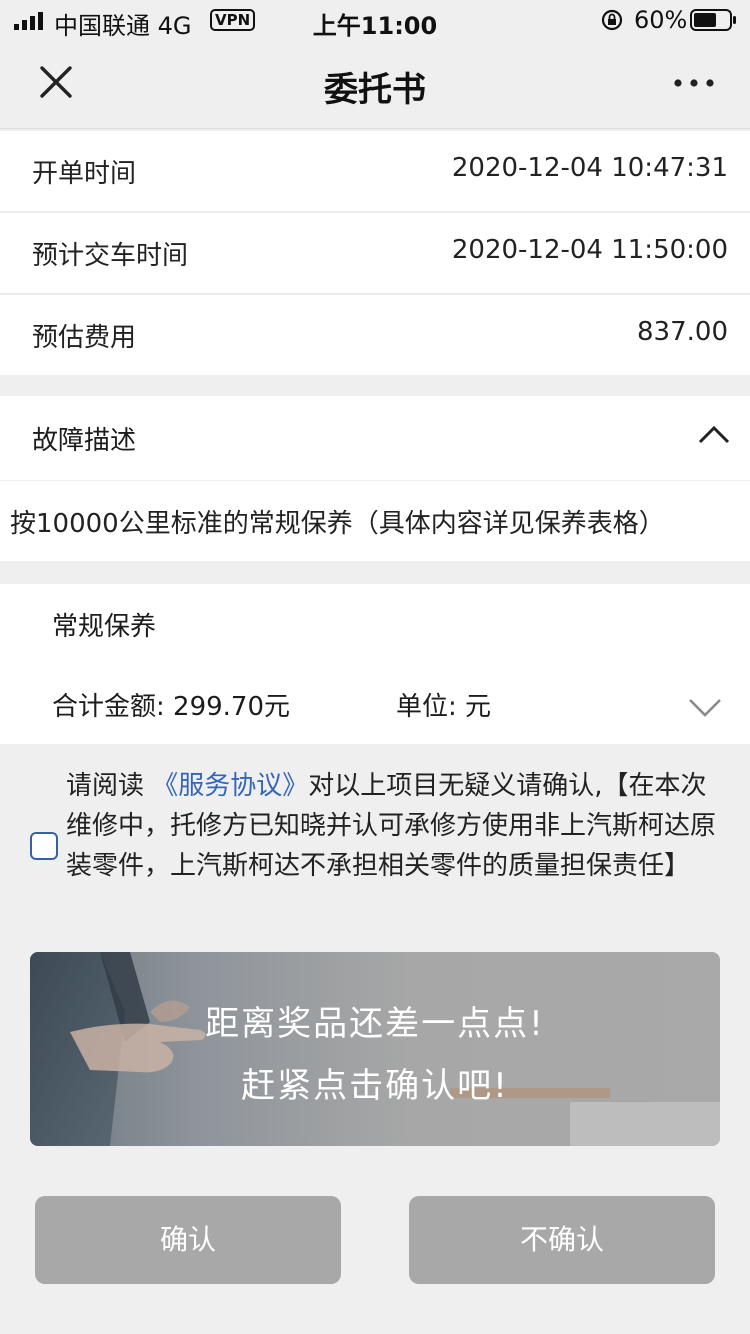 The image size is (750, 1334). I want to click on banner-line-2: 赶紧点击确认吧!, so click(375, 1086).